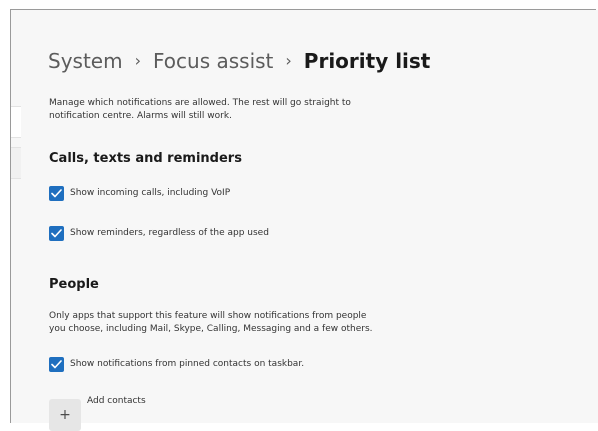  I want to click on section-title-calls: Calls, texts and reminders, so click(145, 158).